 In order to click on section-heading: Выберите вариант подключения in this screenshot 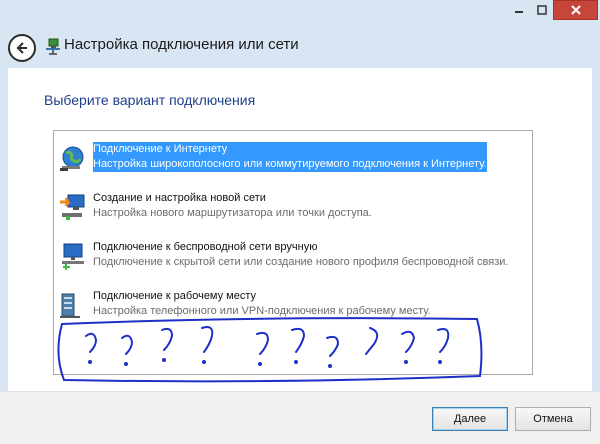, I will do `click(150, 100)`.